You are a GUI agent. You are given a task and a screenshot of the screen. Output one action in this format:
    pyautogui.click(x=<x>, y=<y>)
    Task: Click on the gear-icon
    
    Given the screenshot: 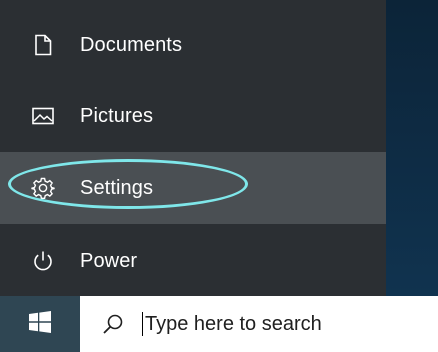 What is the action you would take?
    pyautogui.click(x=43, y=188)
    